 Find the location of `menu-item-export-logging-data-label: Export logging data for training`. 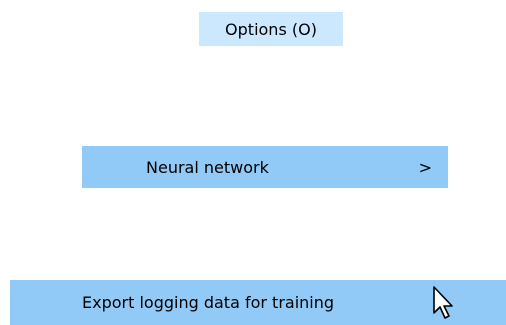

menu-item-export-logging-data-label: Export logging data for training is located at coordinates (208, 302).